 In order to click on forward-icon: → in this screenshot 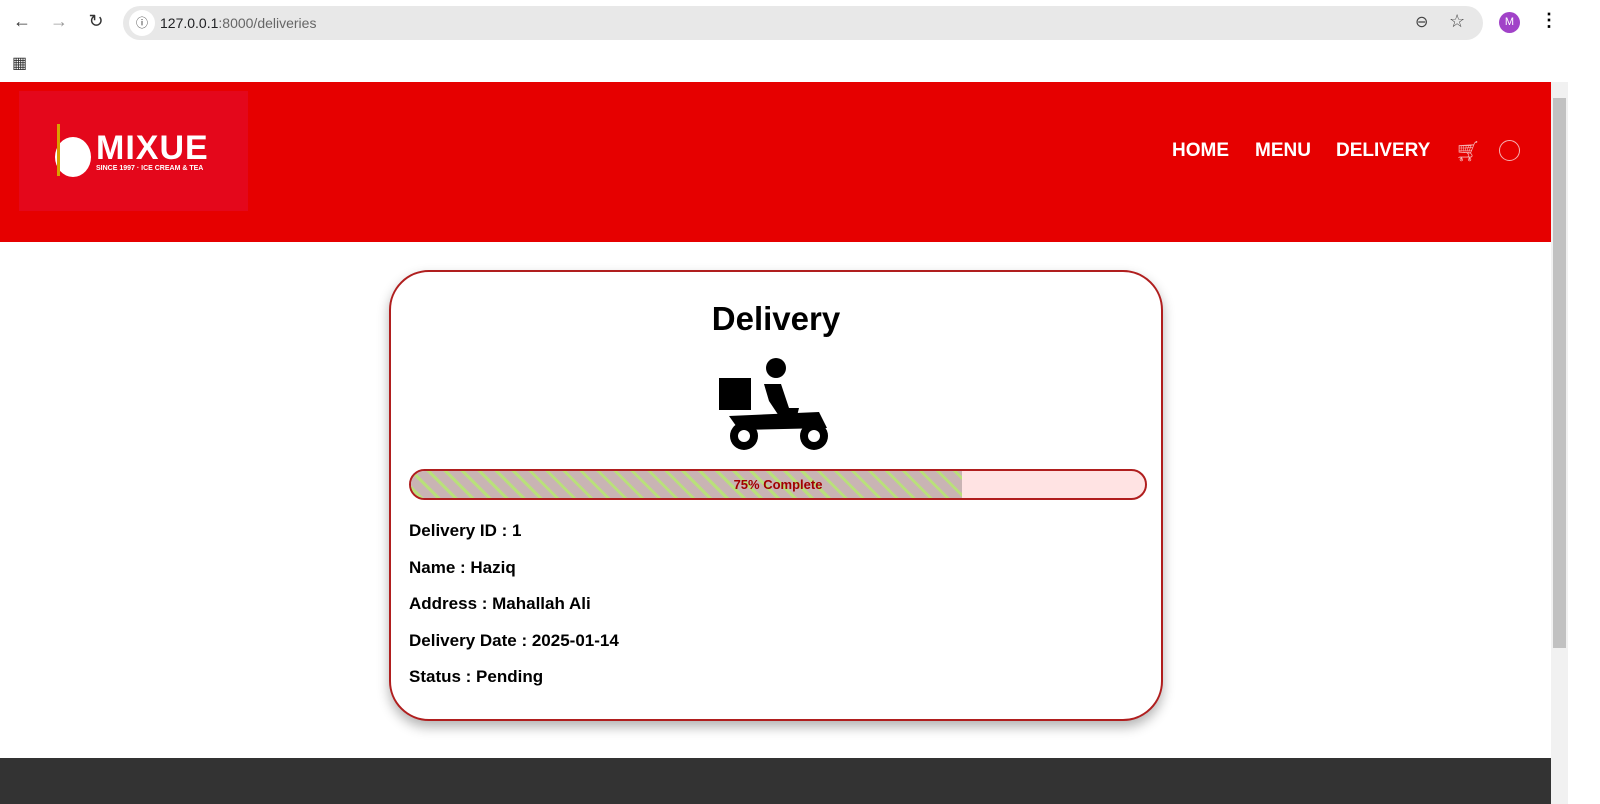, I will do `click(59, 21)`.